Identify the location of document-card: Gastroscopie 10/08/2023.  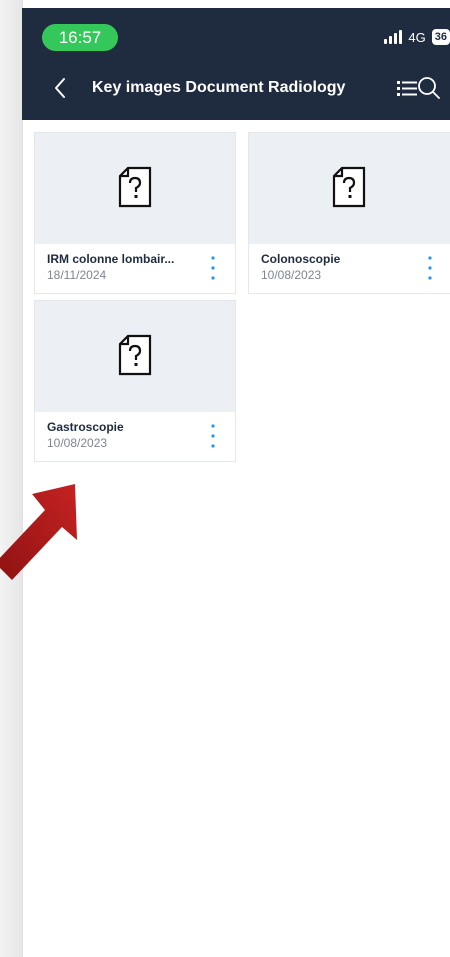
(135, 381).